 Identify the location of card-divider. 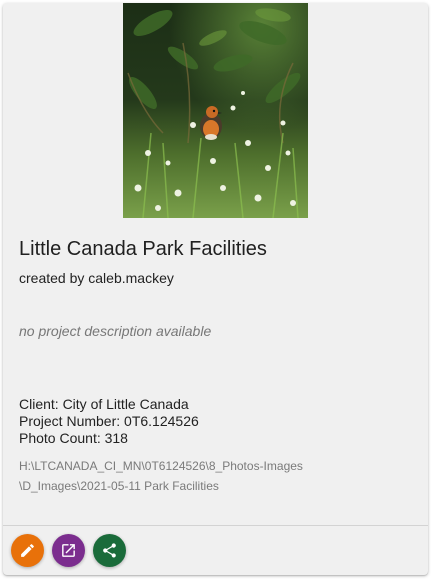
(215, 525).